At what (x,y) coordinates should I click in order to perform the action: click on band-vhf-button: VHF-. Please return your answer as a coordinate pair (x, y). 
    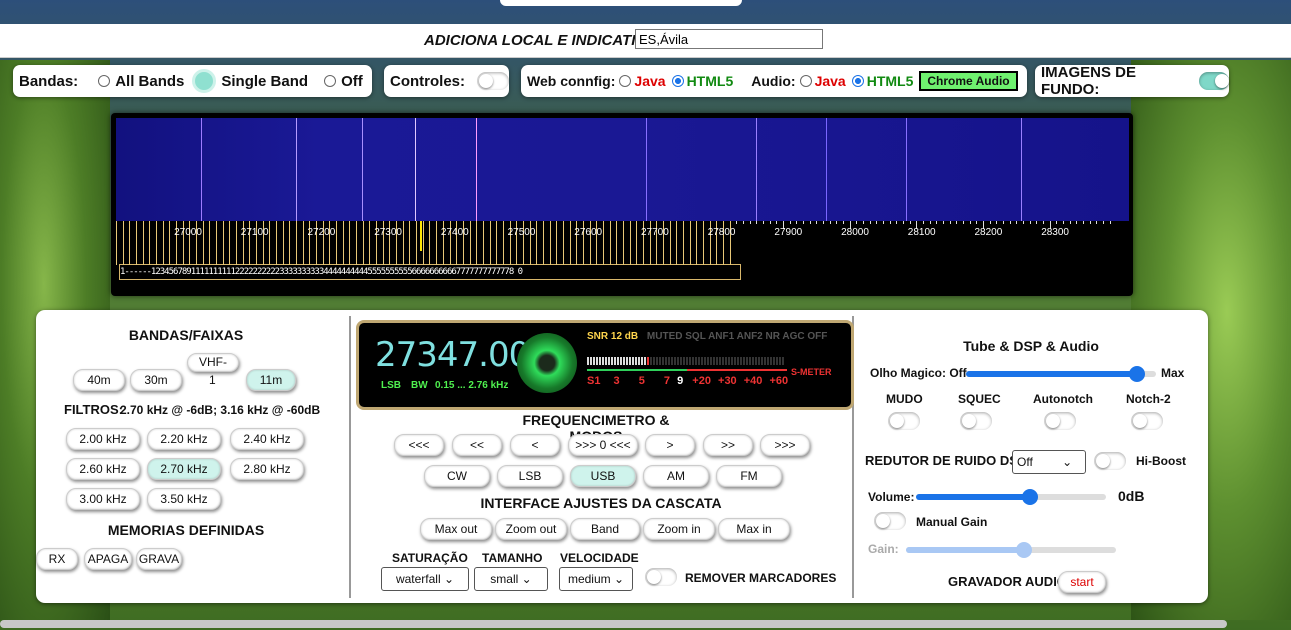
    Looking at the image, I should click on (213, 362).